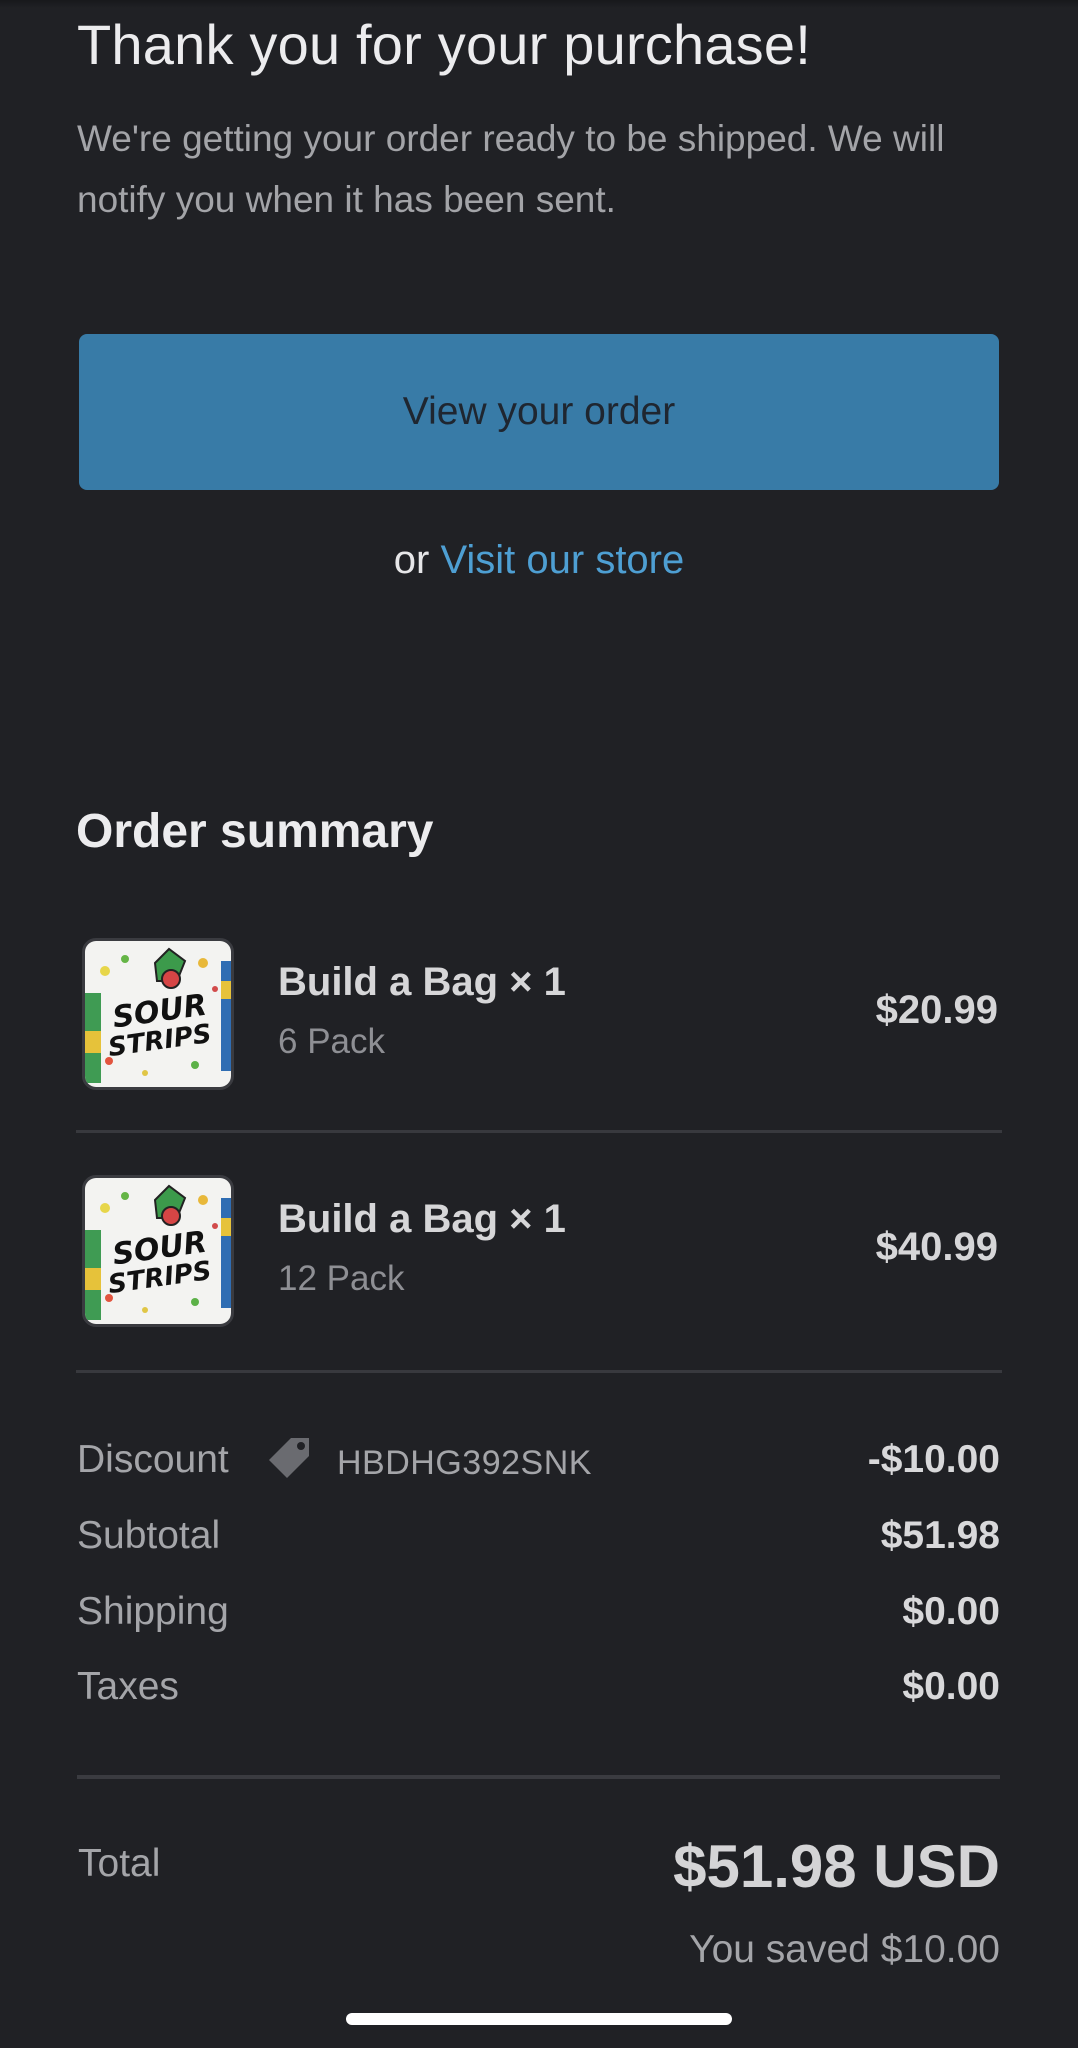  What do you see at coordinates (936, 1247) in the screenshot?
I see `item-price: $40.99` at bounding box center [936, 1247].